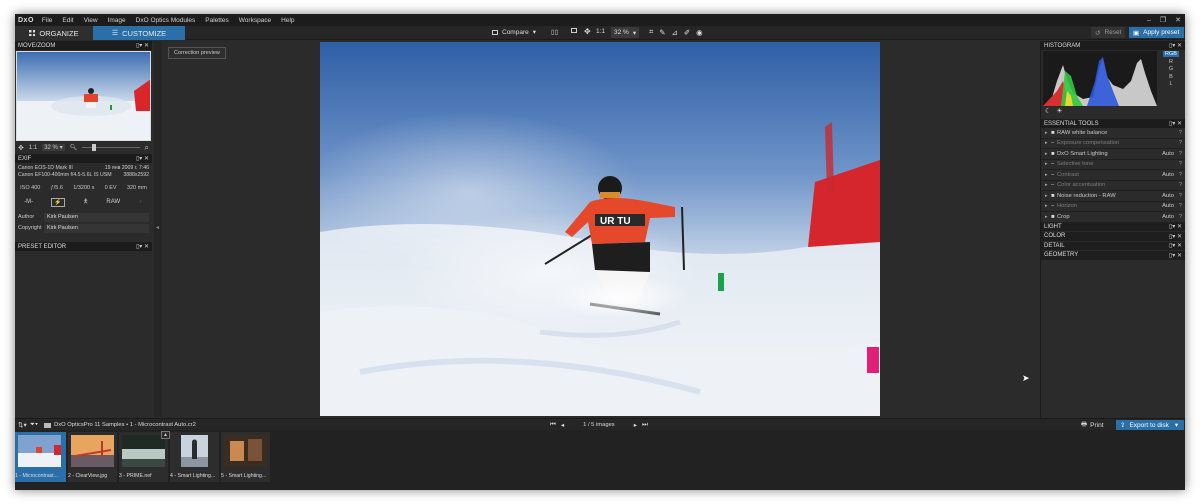  I want to click on movezoom-controls: ✥ 1:1 32 % ▾ 🔍︎ ⌕, so click(83, 147).